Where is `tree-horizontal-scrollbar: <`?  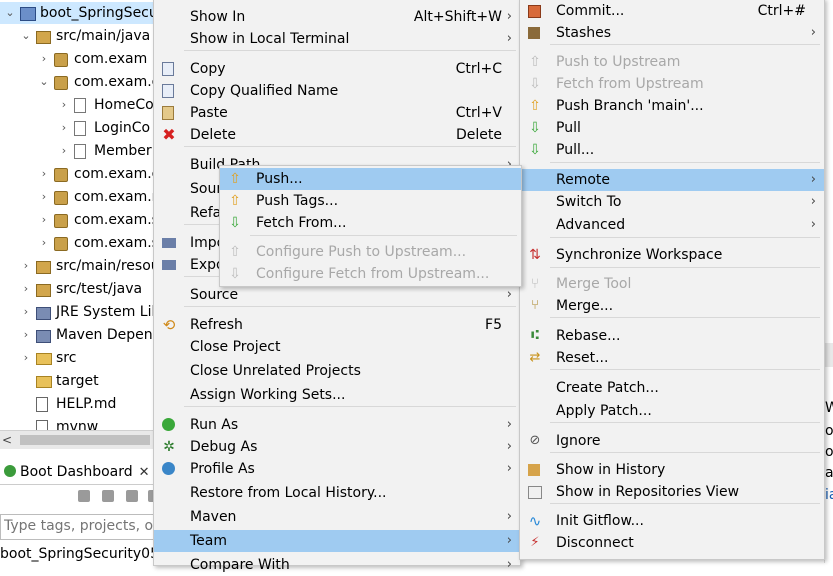
tree-horizontal-scrollbar: < is located at coordinates (80, 439).